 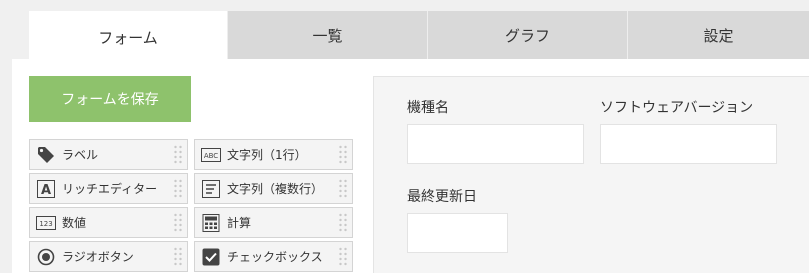 I want to click on palette-item-number-label: 数値, so click(x=74, y=223).